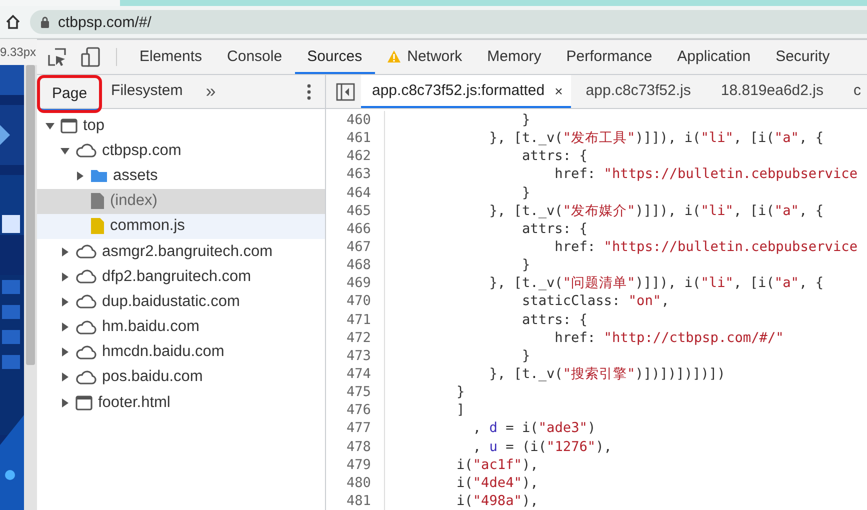 The image size is (867, 510). I want to click on tree-item: hm.baidu.com, so click(151, 327).